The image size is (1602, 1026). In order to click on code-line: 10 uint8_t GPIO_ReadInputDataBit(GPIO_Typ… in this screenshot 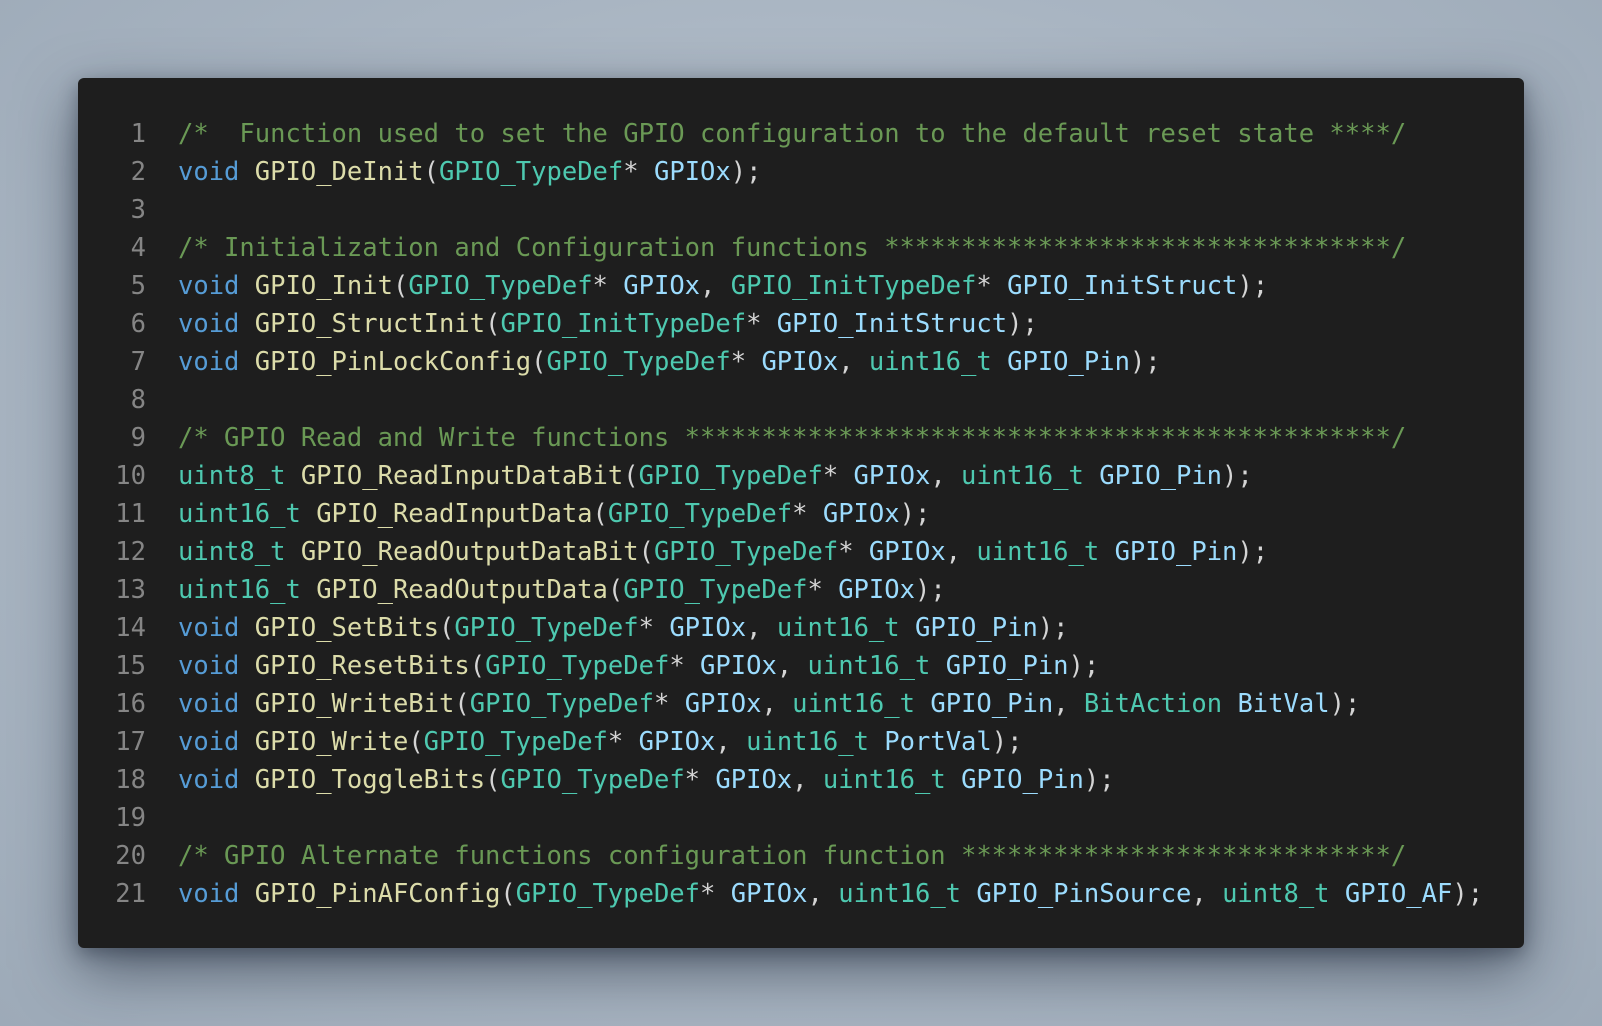, I will do `click(801, 476)`.